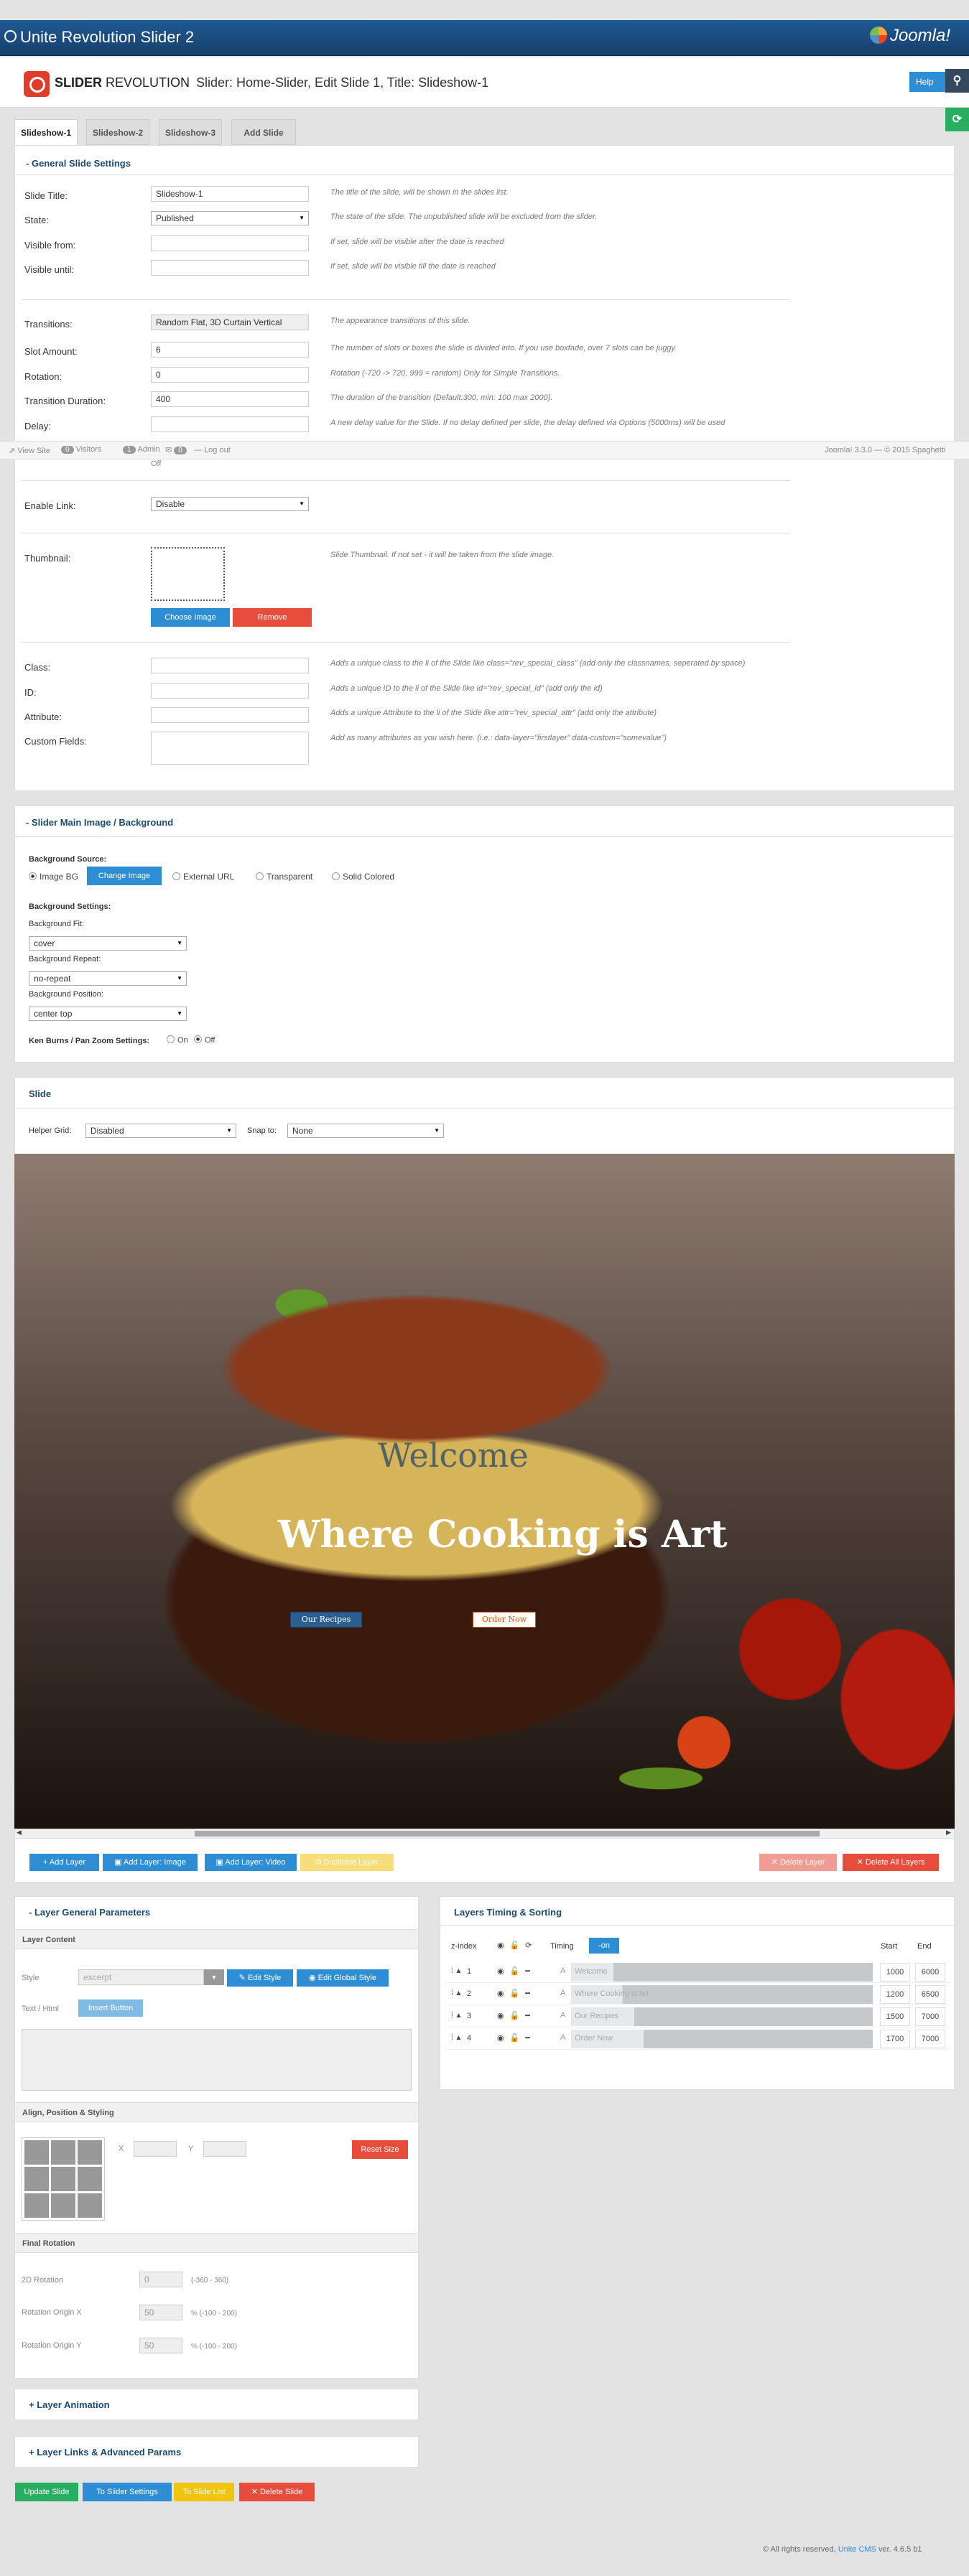 This screenshot has width=969, height=2576. What do you see at coordinates (99, 822) in the screenshot?
I see `background-panel-title: - Slider Main Image / Background` at bounding box center [99, 822].